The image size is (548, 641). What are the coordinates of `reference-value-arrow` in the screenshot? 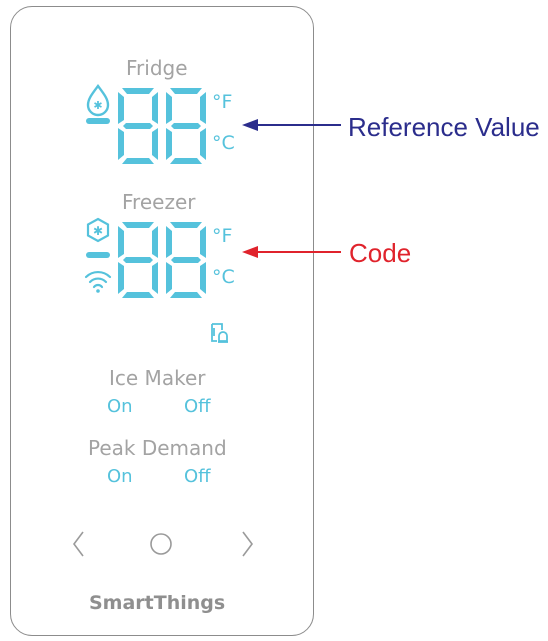 It's located at (291, 125).